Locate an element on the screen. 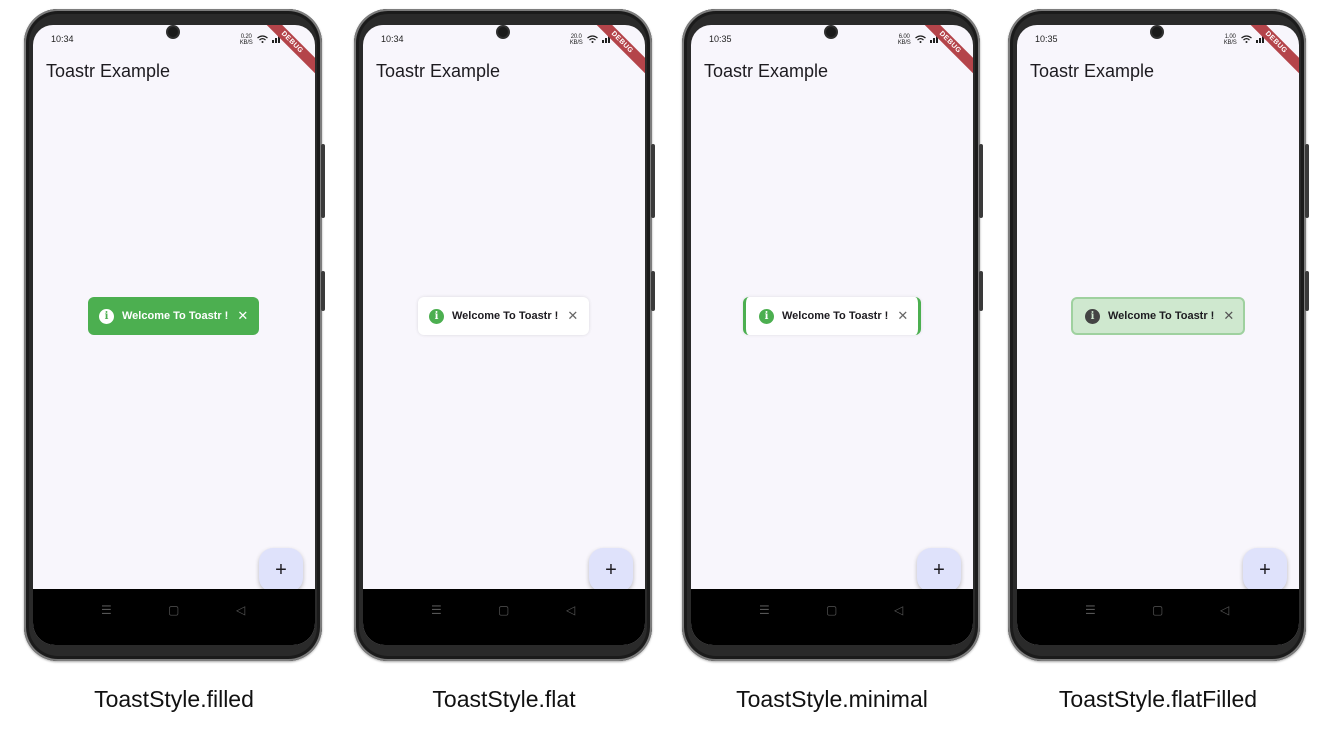  toast-filled: i Welcome To Toastr ! ✕ is located at coordinates (173, 316).